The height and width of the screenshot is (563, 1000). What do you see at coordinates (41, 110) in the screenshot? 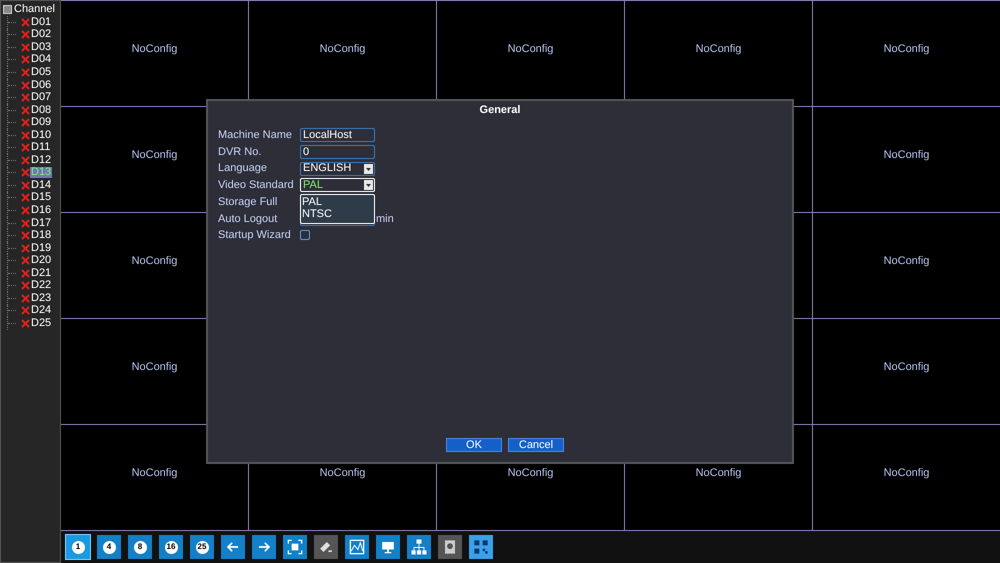
I see `channel-item: D08` at bounding box center [41, 110].